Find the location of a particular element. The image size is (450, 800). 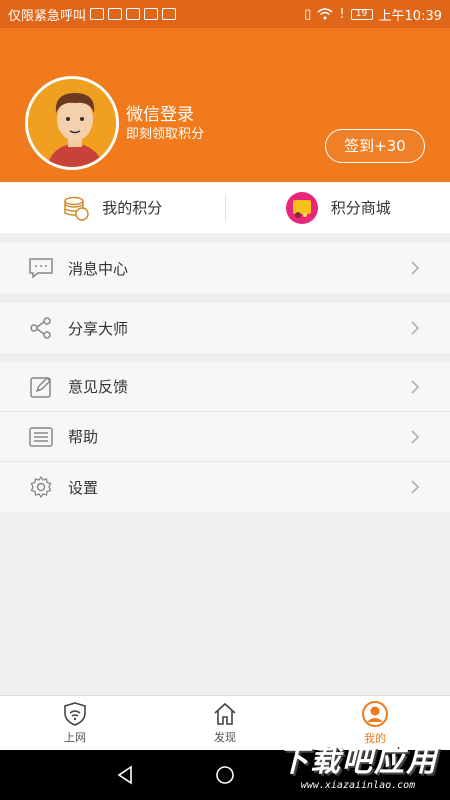

avatar is located at coordinates (72, 123).